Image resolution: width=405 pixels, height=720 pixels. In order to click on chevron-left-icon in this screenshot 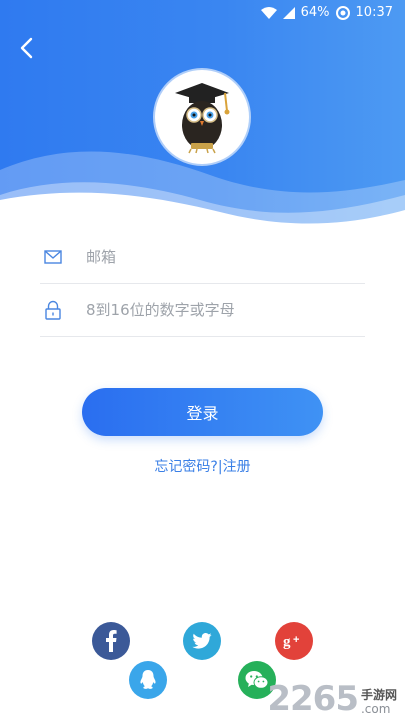, I will do `click(26, 48)`.